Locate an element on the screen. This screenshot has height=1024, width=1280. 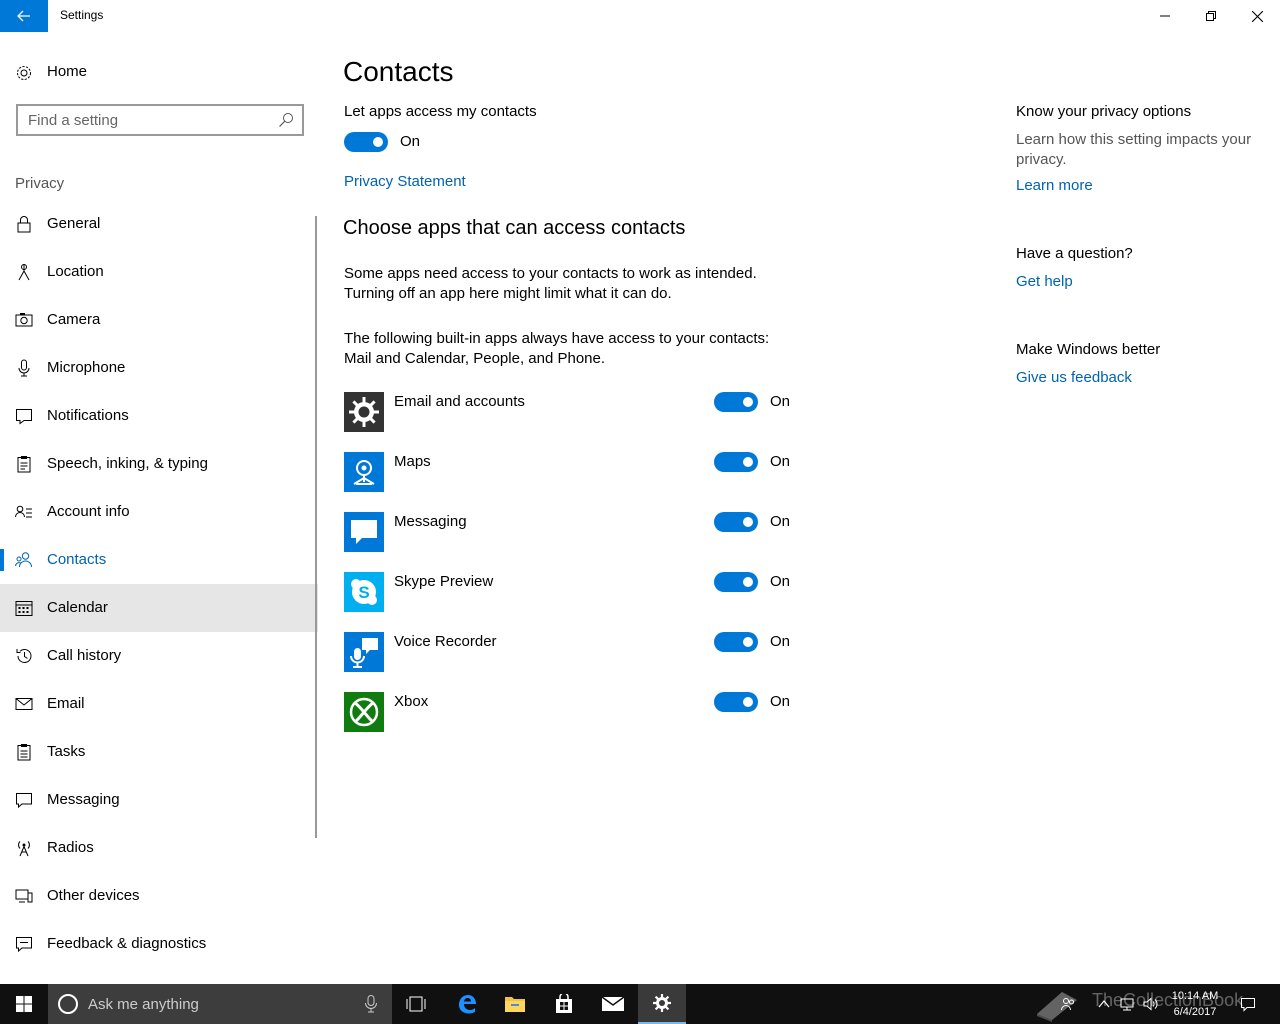
camera-icon is located at coordinates (24, 320).